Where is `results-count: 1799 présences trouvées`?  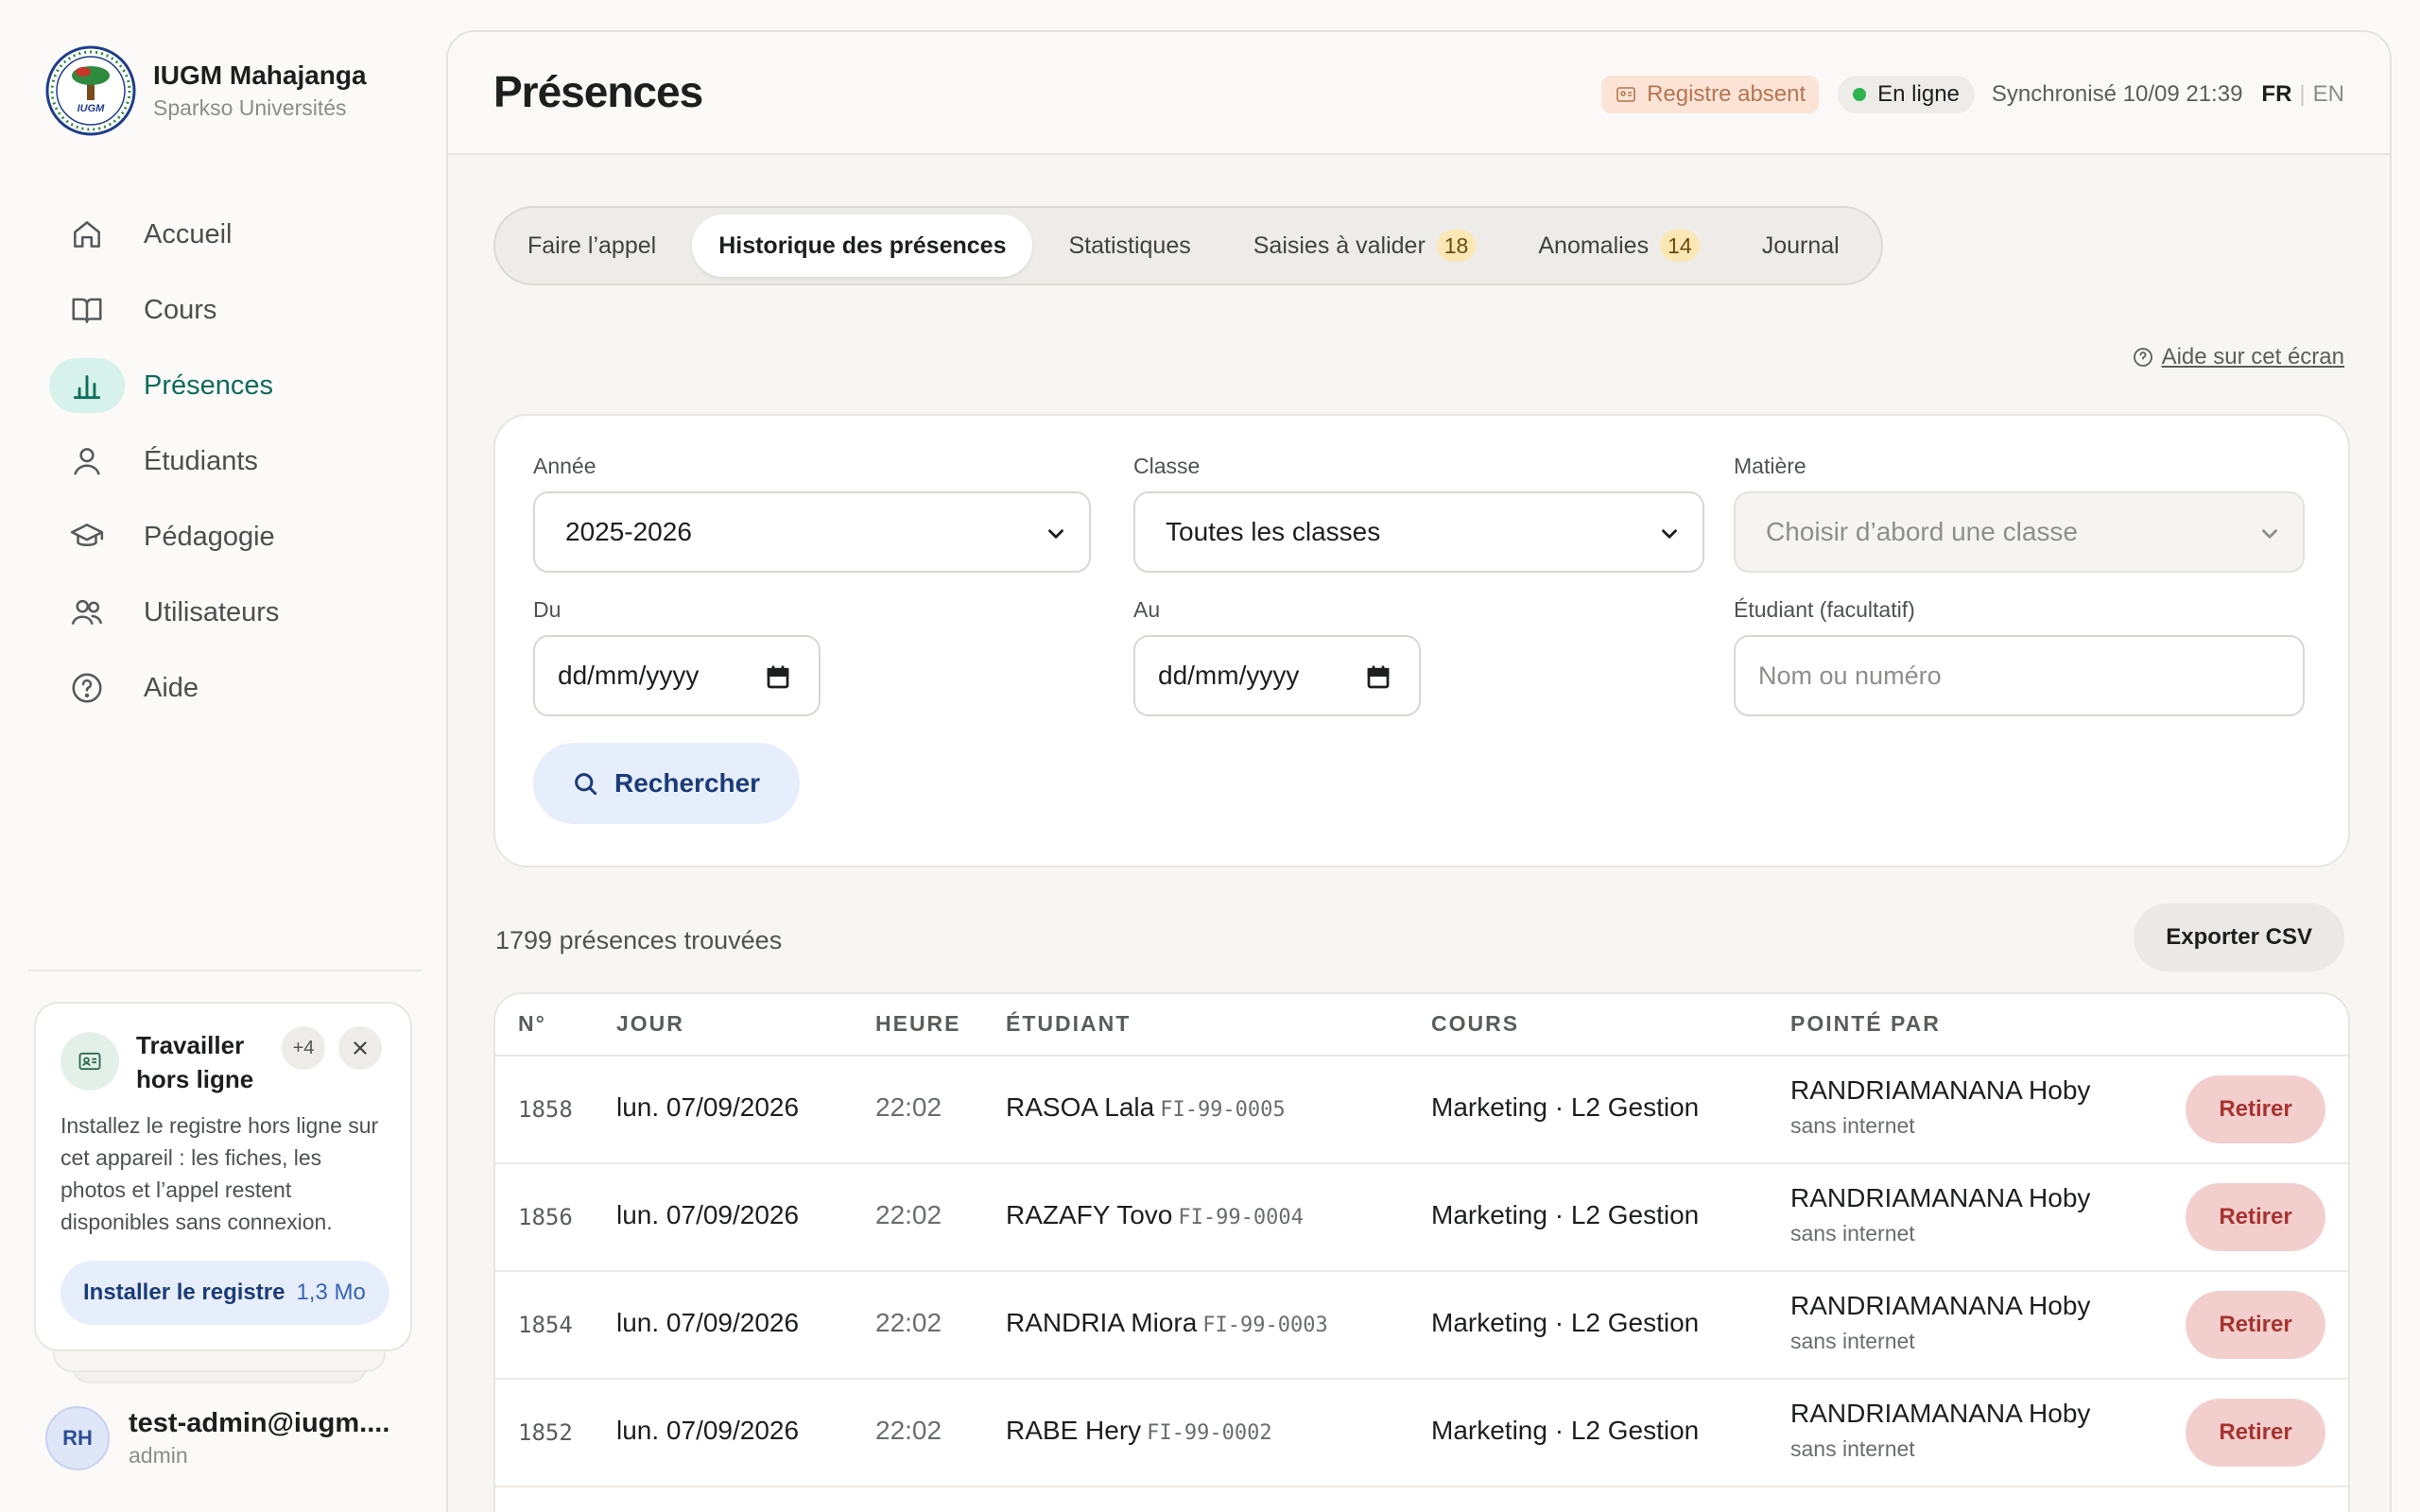
results-count: 1799 présences trouvées is located at coordinates (639, 940).